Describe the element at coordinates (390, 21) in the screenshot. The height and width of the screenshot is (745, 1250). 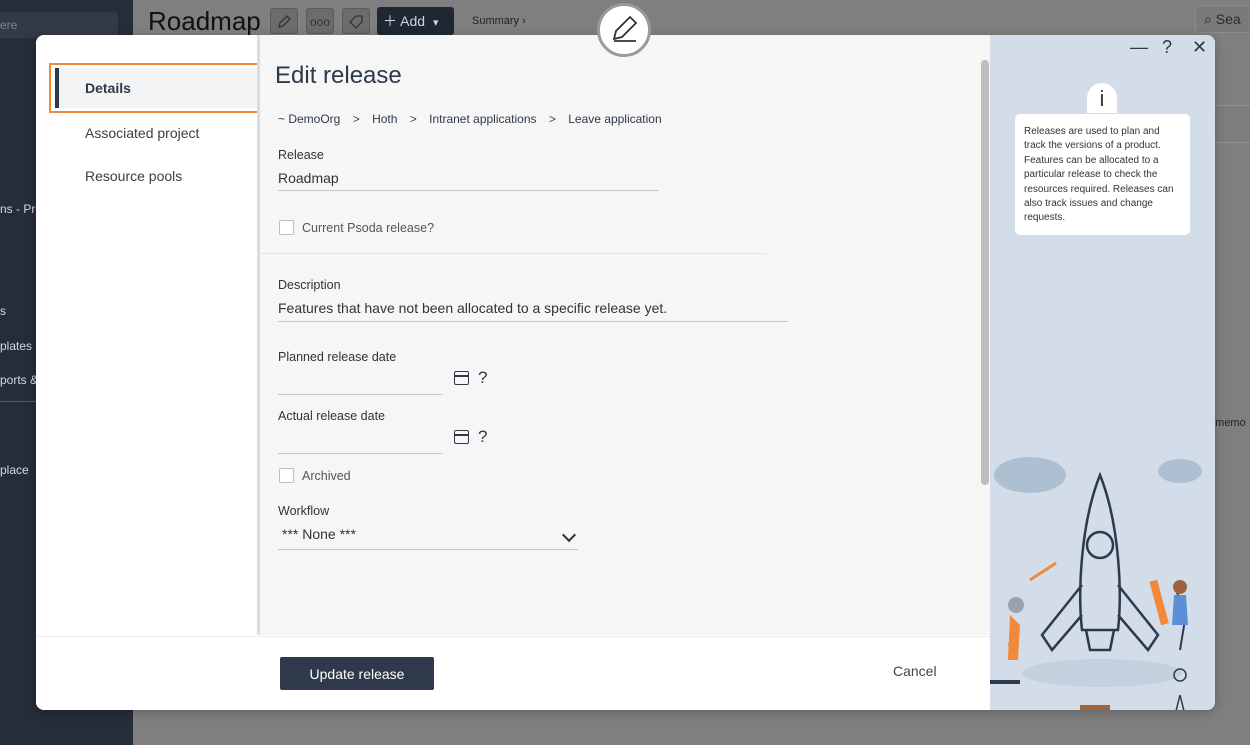
I see `plus-icon: ＋` at that location.